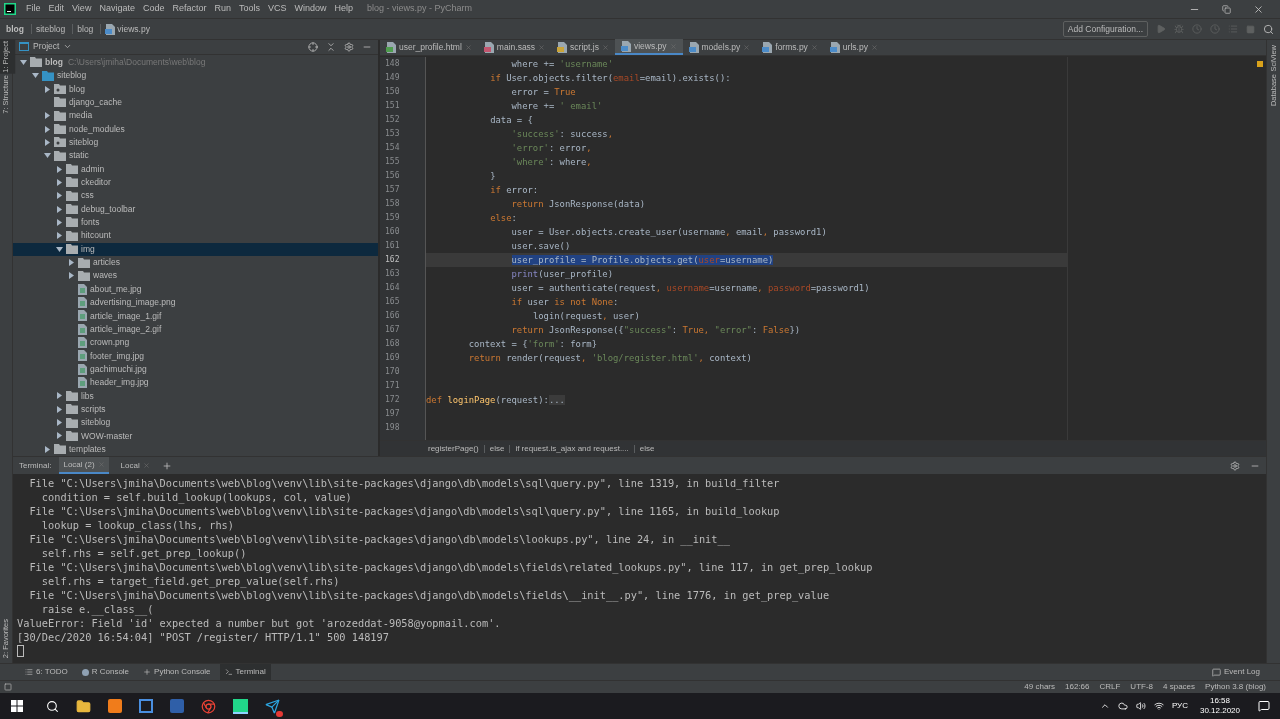  I want to click on menu-item: Code, so click(153, 9).